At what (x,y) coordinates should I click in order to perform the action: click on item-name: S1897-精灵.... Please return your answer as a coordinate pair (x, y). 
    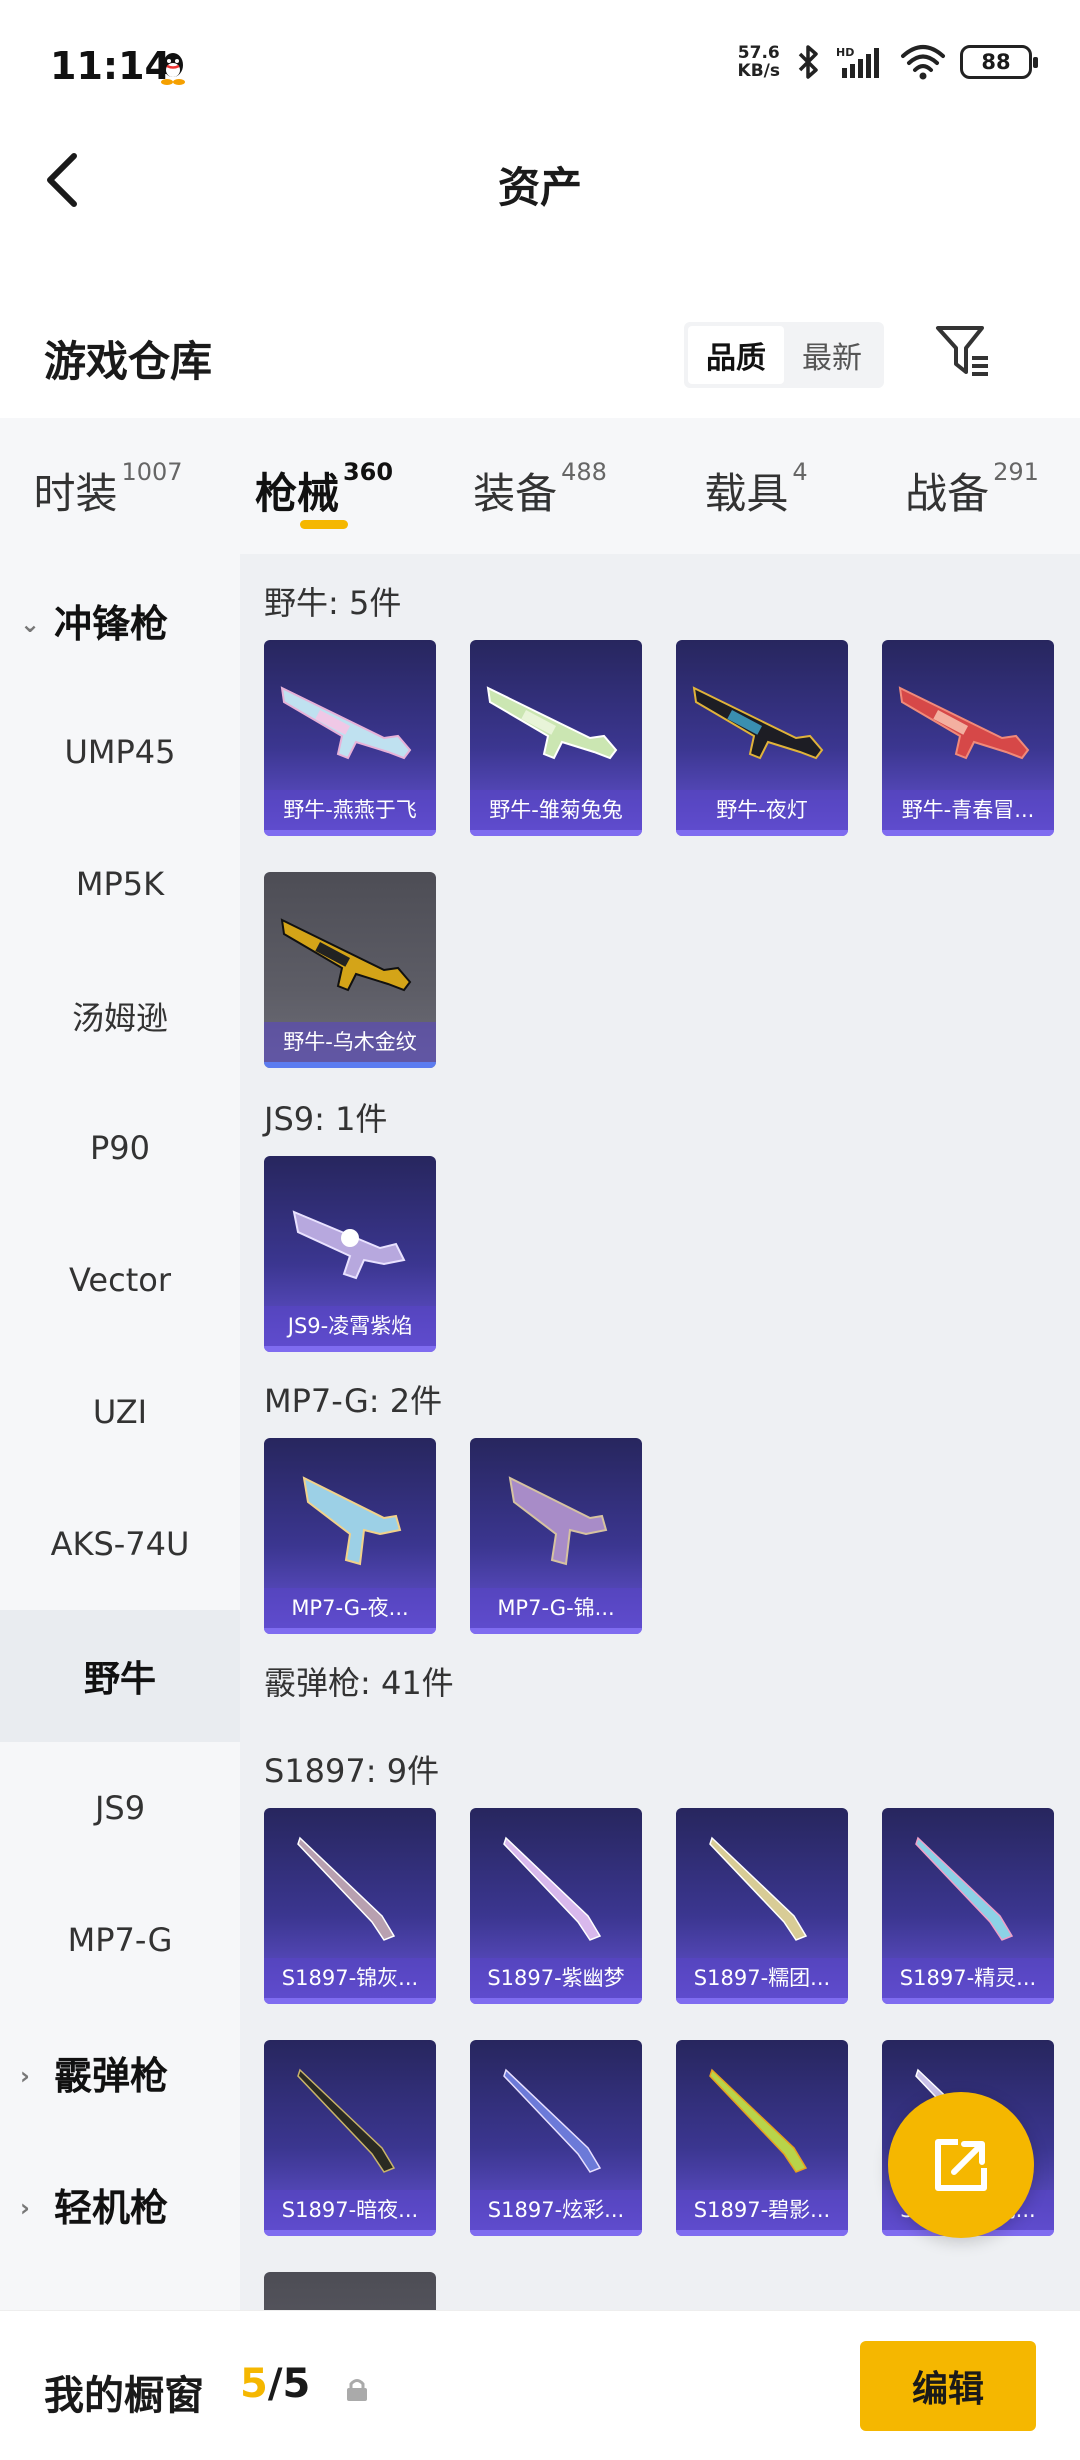
    Looking at the image, I should click on (968, 1978).